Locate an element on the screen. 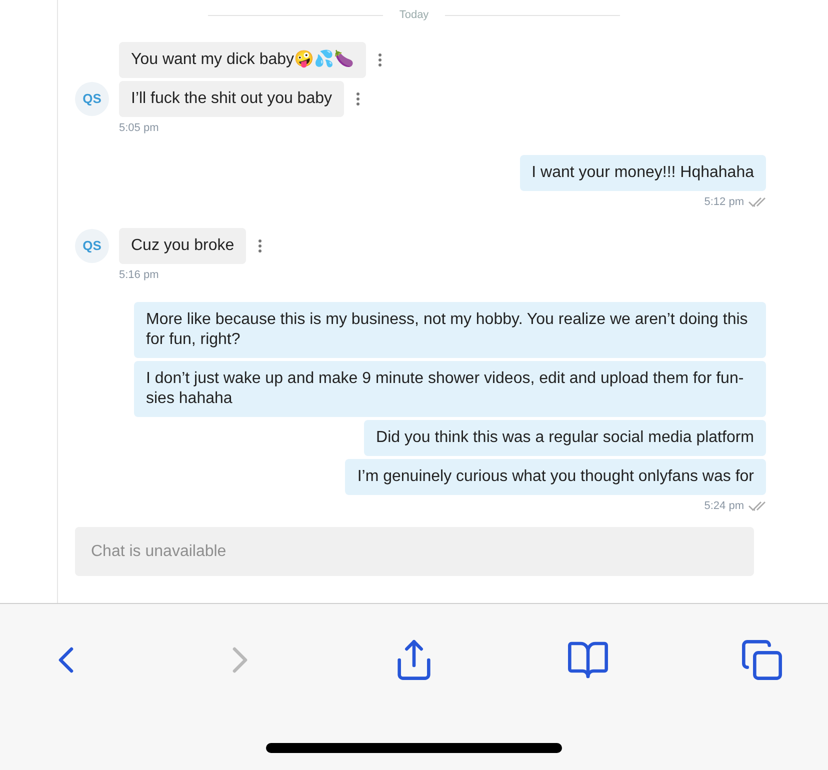 The width and height of the screenshot is (828, 770). message-time: 5:16 pm is located at coordinates (139, 275).